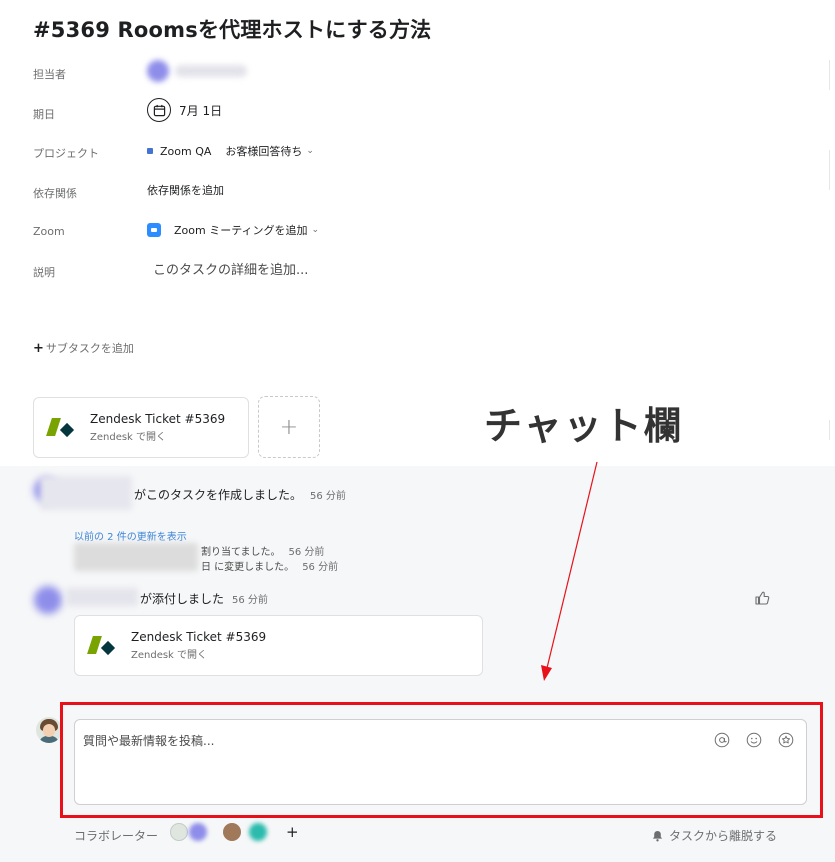 The width and height of the screenshot is (835, 862). What do you see at coordinates (159, 110) in the screenshot?
I see `calendar-icon` at bounding box center [159, 110].